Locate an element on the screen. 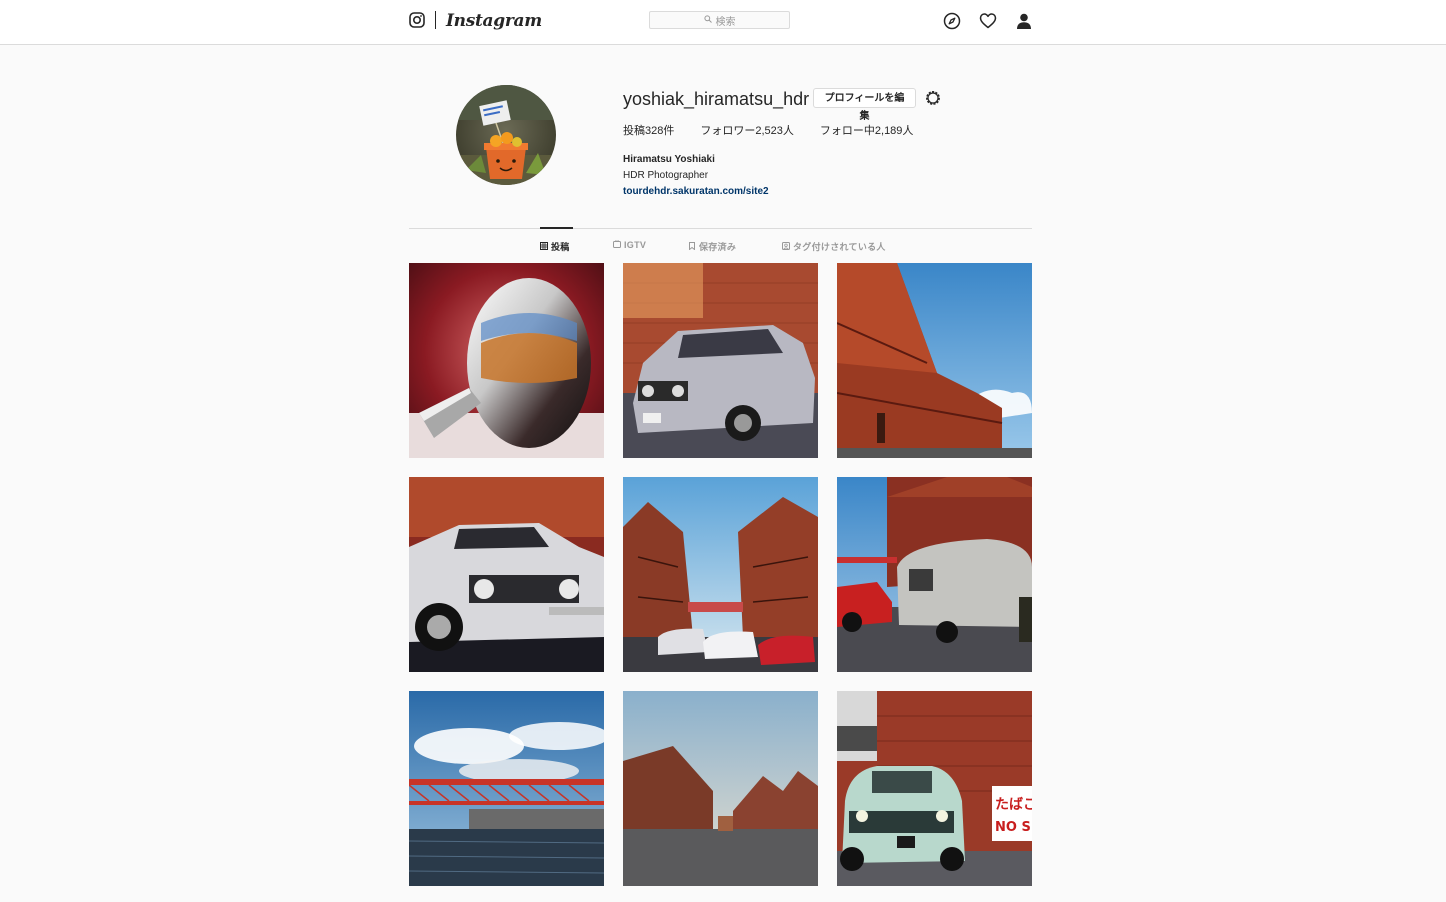 This screenshot has height=902, width=1446. search-icon is located at coordinates (707, 20).